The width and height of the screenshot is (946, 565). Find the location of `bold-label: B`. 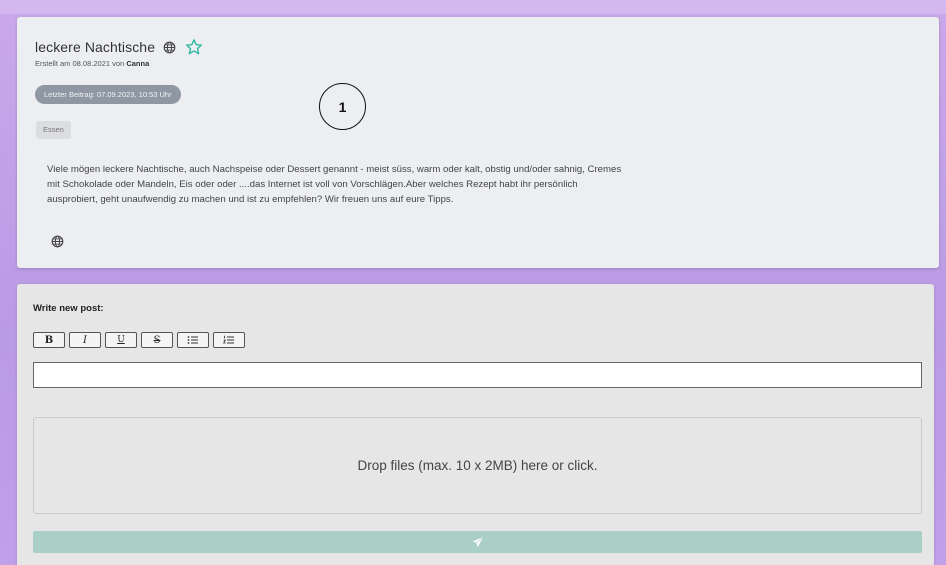

bold-label: B is located at coordinates (49, 340).